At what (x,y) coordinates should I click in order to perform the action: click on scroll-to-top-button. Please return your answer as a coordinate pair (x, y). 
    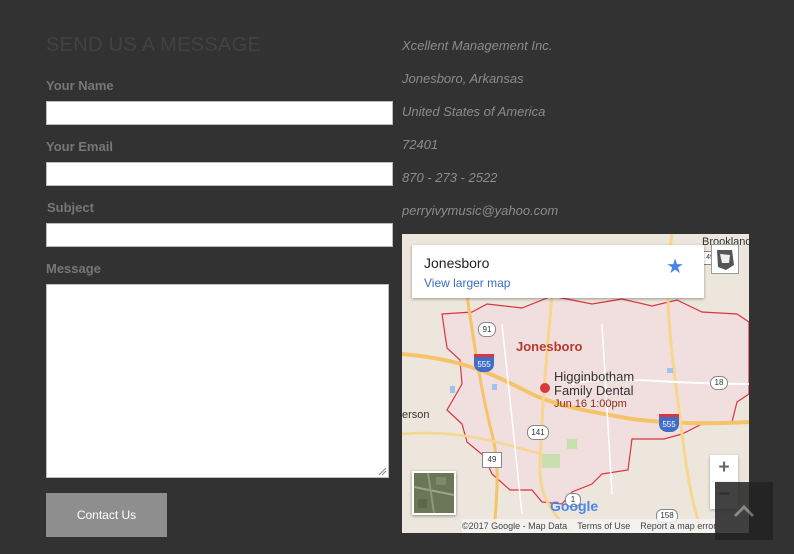
    Looking at the image, I should click on (744, 511).